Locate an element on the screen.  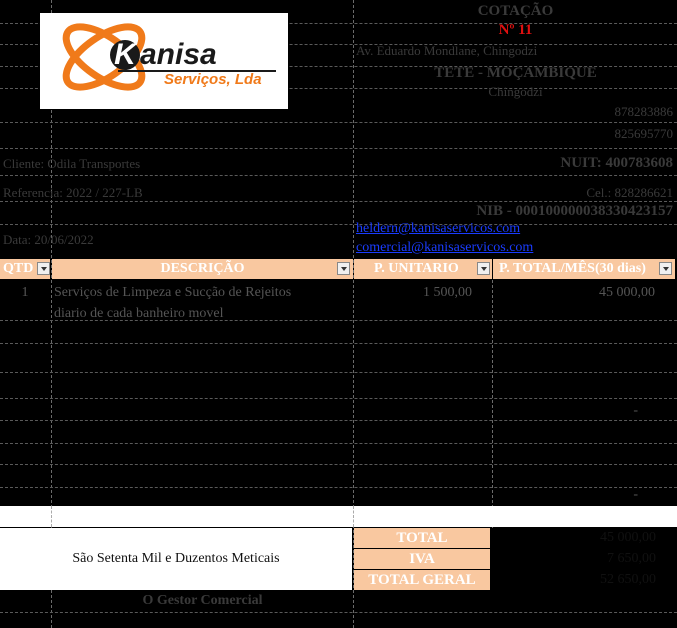
brand-rest: anisa is located at coordinates (178, 54).